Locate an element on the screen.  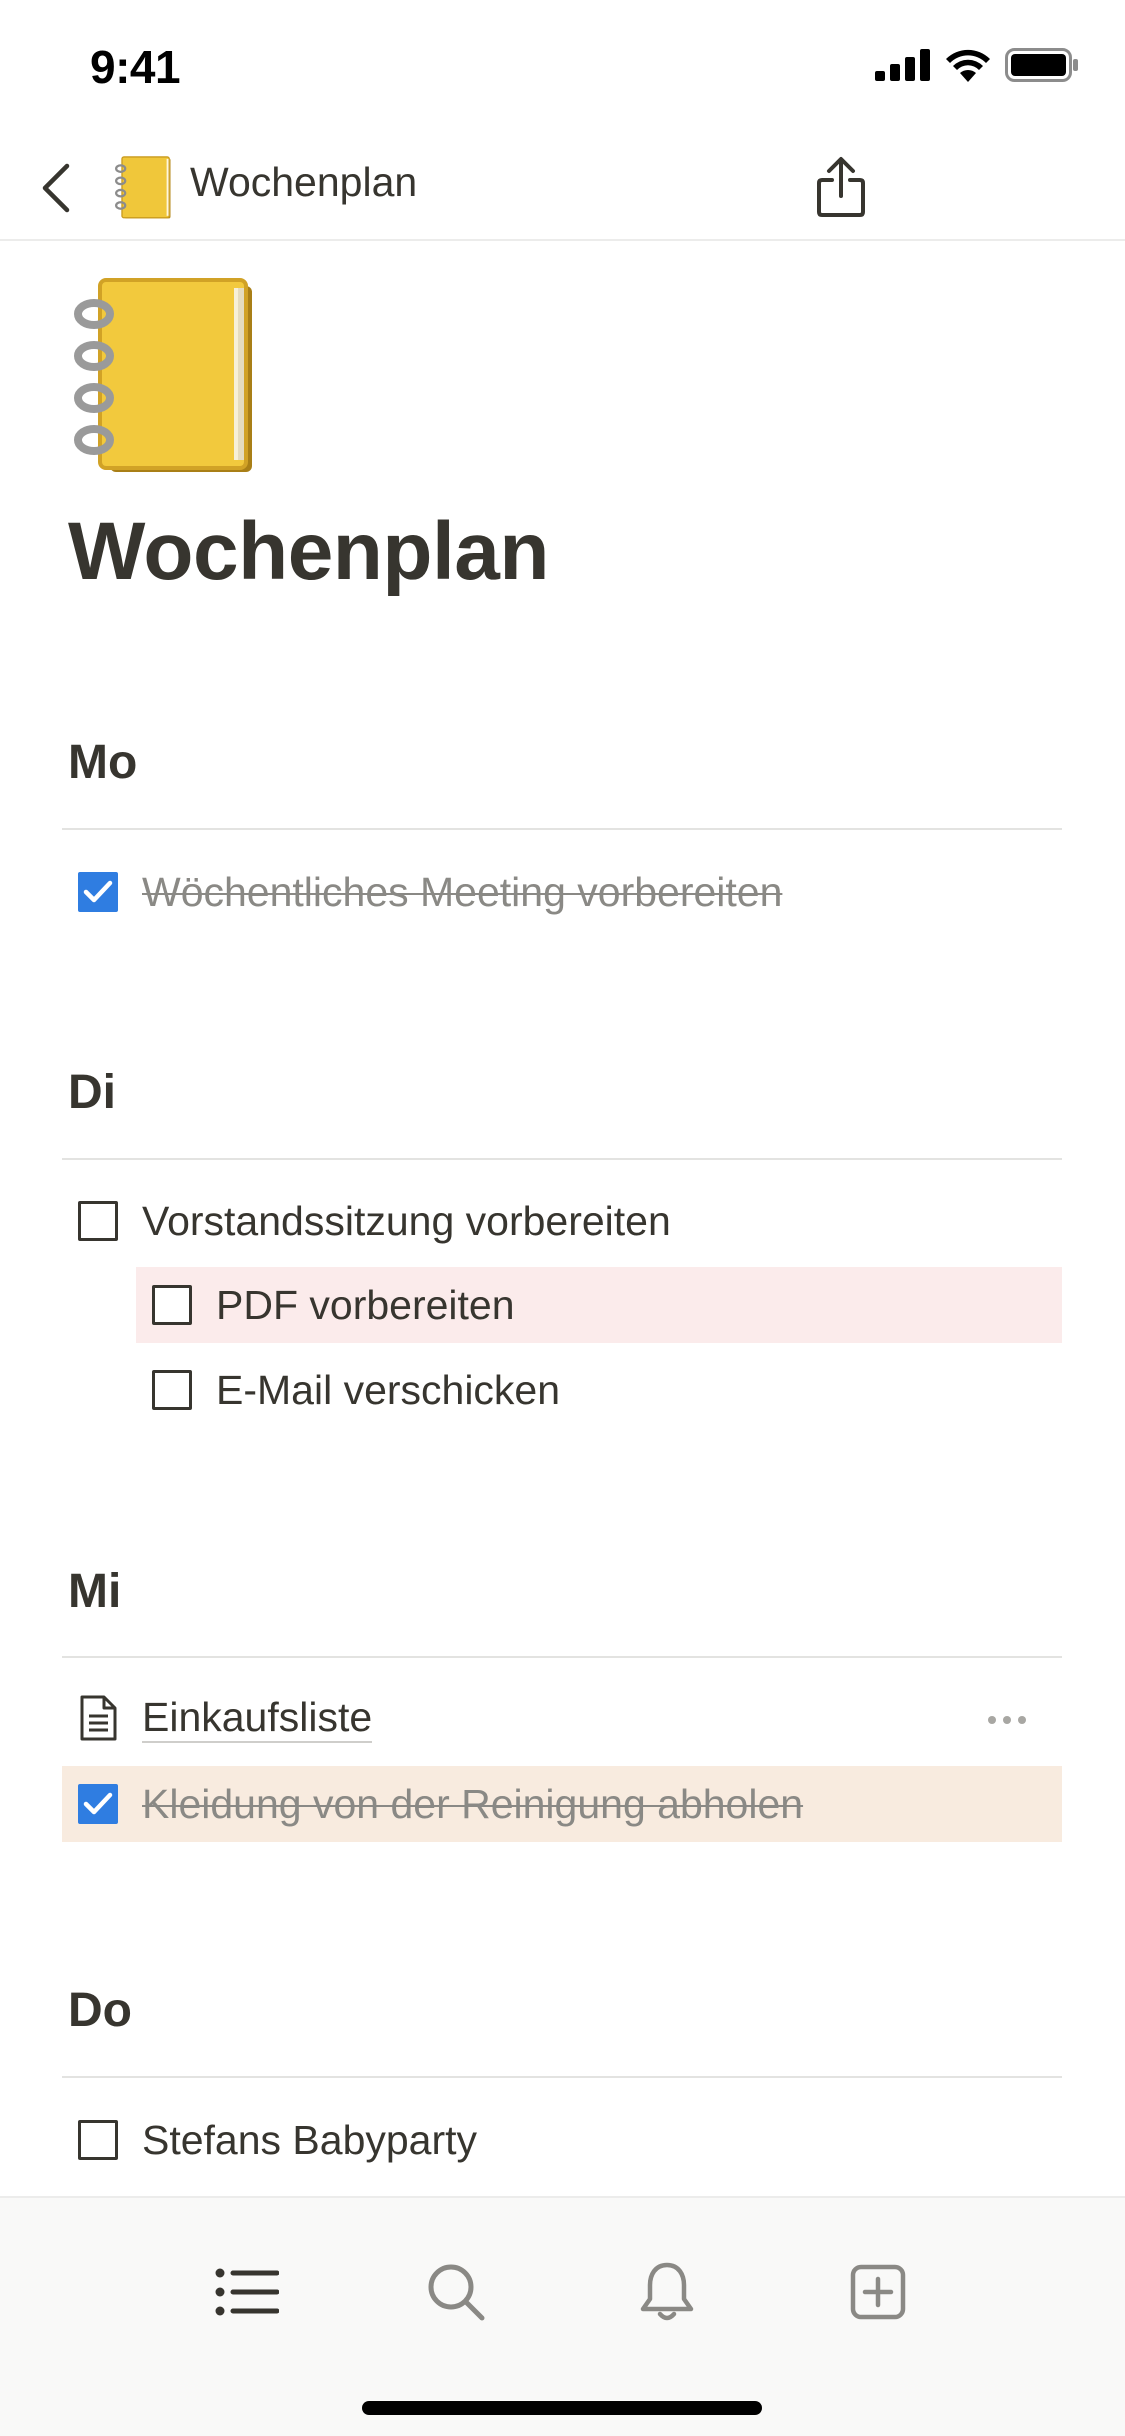
todo-item: E-Mail verschicken is located at coordinates (599, 1390).